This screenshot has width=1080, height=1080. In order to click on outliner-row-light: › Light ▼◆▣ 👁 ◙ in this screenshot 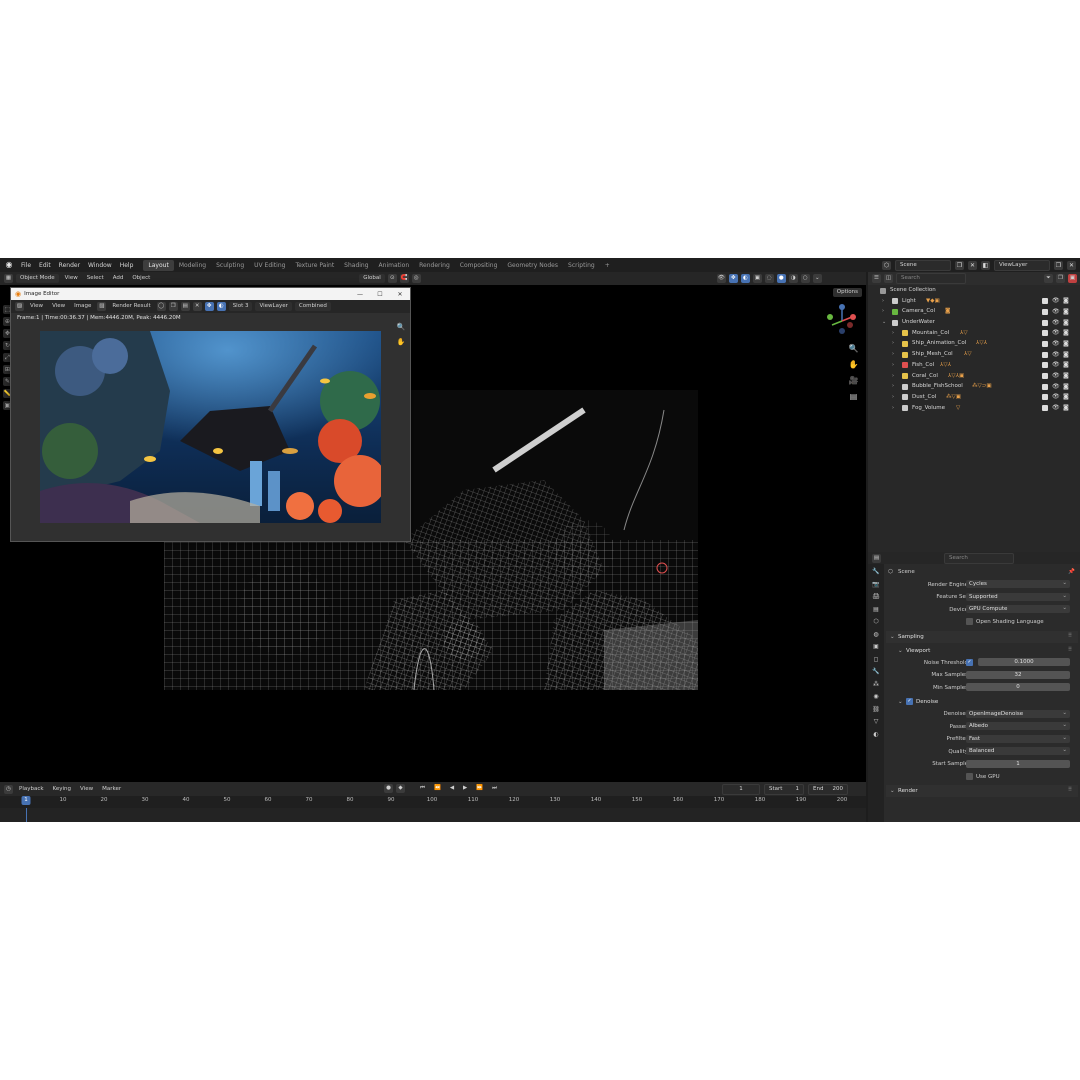, I will do `click(974, 301)`.